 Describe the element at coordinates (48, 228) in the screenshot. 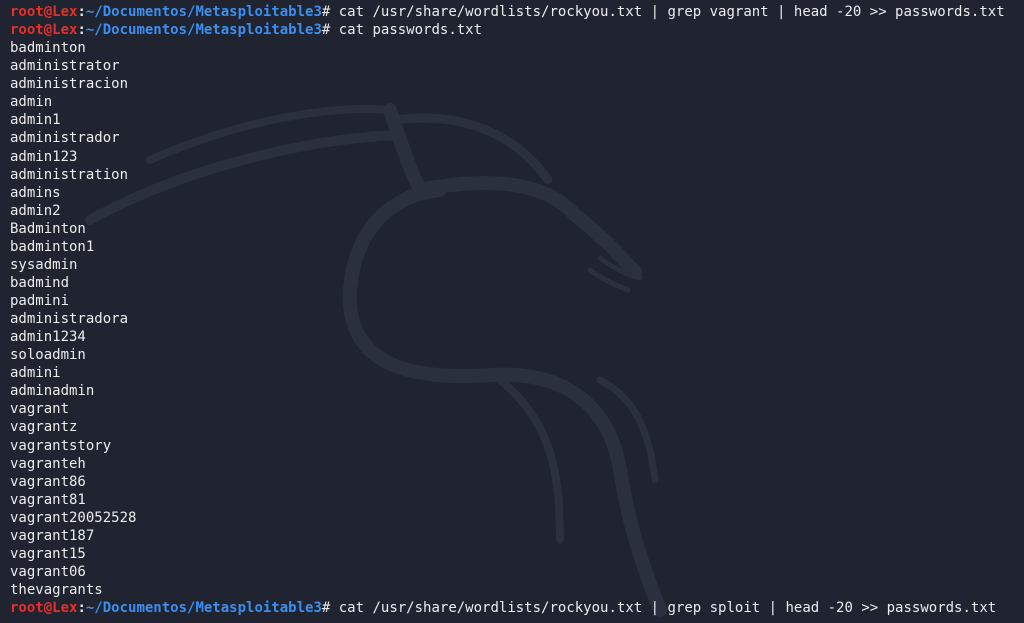

I see `output-line: Badminton` at that location.